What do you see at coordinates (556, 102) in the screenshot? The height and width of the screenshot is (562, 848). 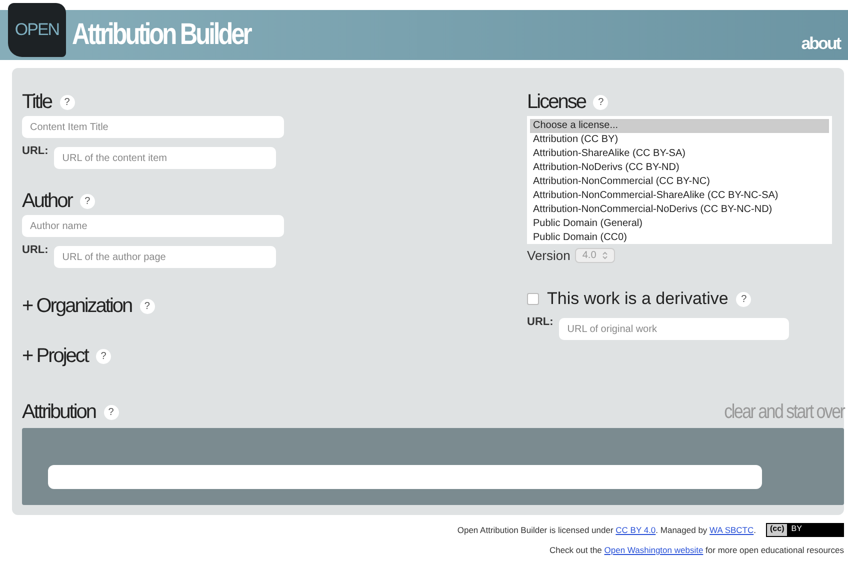 I see `section-label: License` at bounding box center [556, 102].